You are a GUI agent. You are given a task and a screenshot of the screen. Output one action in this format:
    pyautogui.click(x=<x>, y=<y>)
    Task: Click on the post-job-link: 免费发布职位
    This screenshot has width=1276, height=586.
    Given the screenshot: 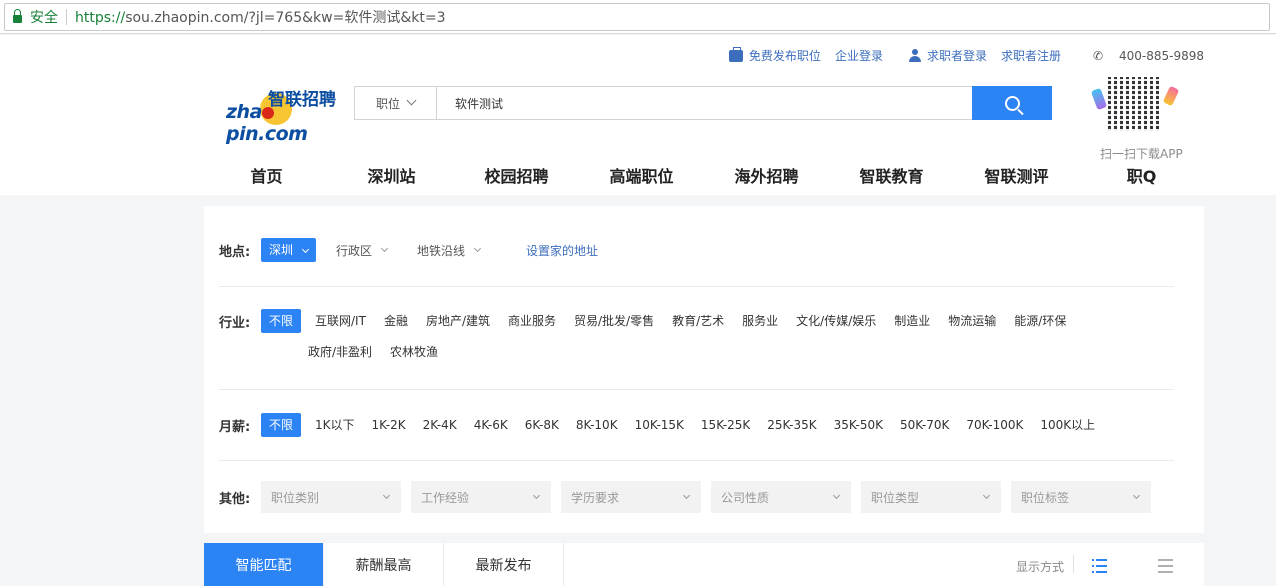 What is the action you would take?
    pyautogui.click(x=785, y=55)
    